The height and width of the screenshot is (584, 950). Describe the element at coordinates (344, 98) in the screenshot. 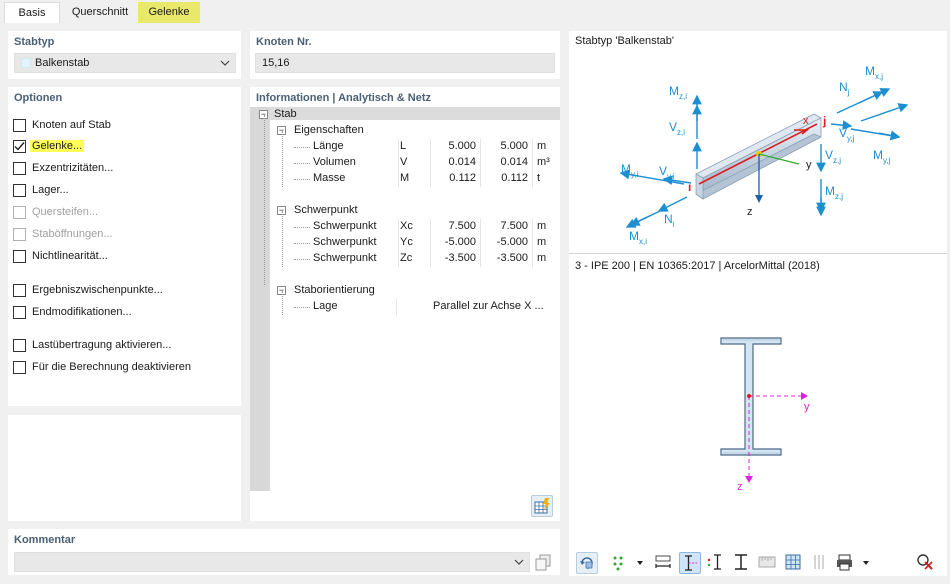

I see `info-heading: Informationen | Analytisch & Netz` at that location.